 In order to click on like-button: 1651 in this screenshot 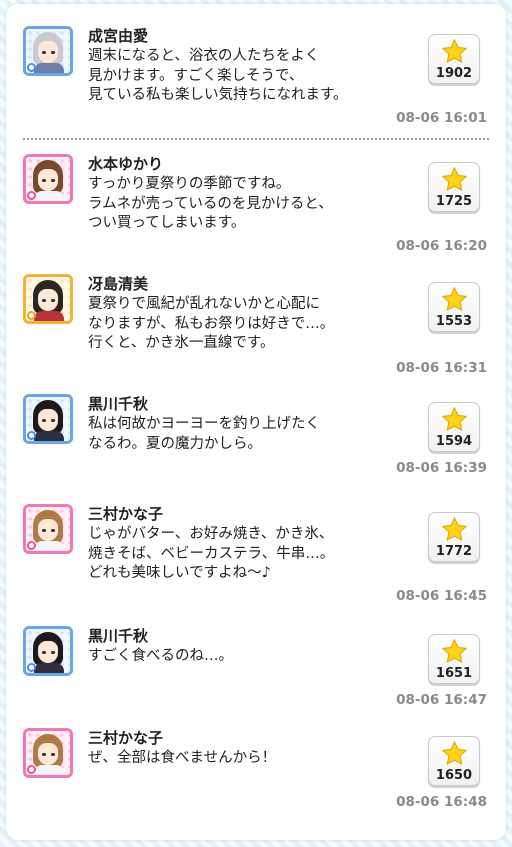, I will do `click(454, 659)`.